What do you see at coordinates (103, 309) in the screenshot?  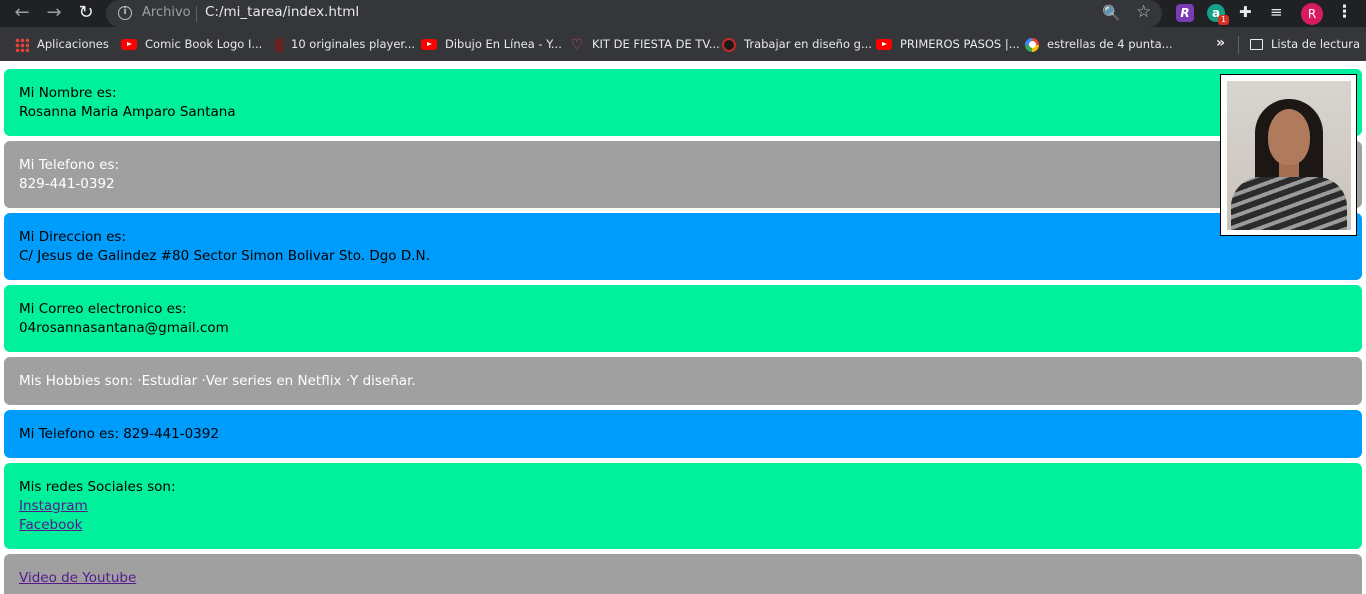 I see `email-label: Mi Correo electronico es:` at bounding box center [103, 309].